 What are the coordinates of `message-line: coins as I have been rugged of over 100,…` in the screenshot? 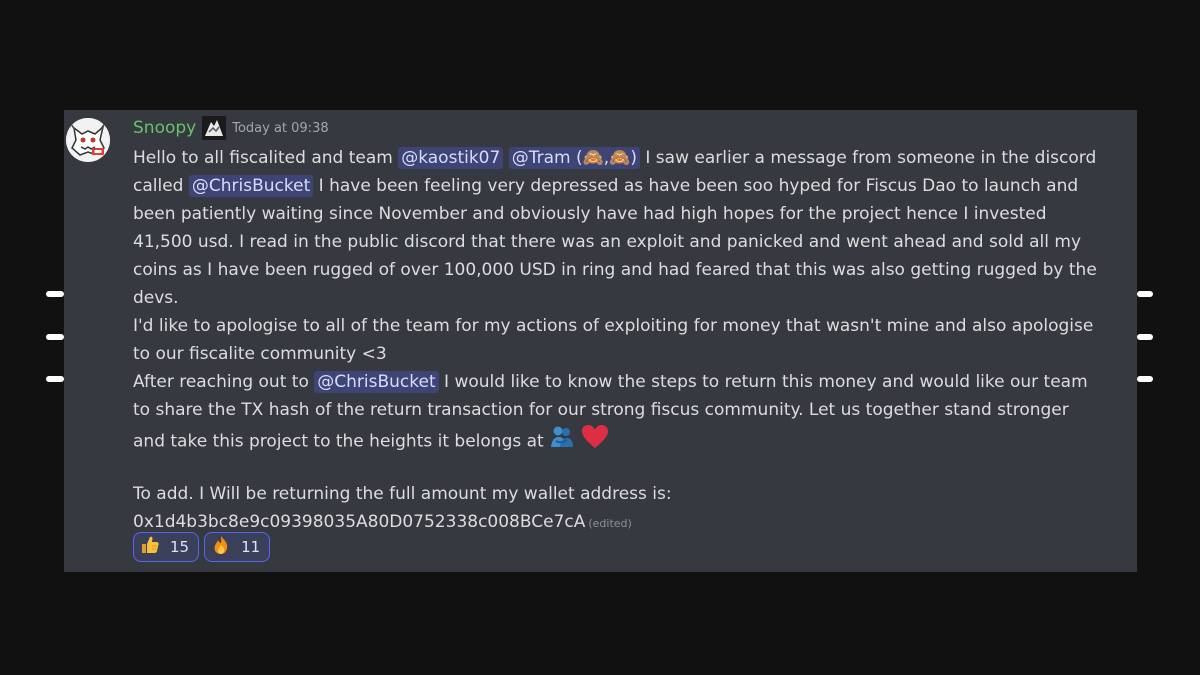 It's located at (615, 270).